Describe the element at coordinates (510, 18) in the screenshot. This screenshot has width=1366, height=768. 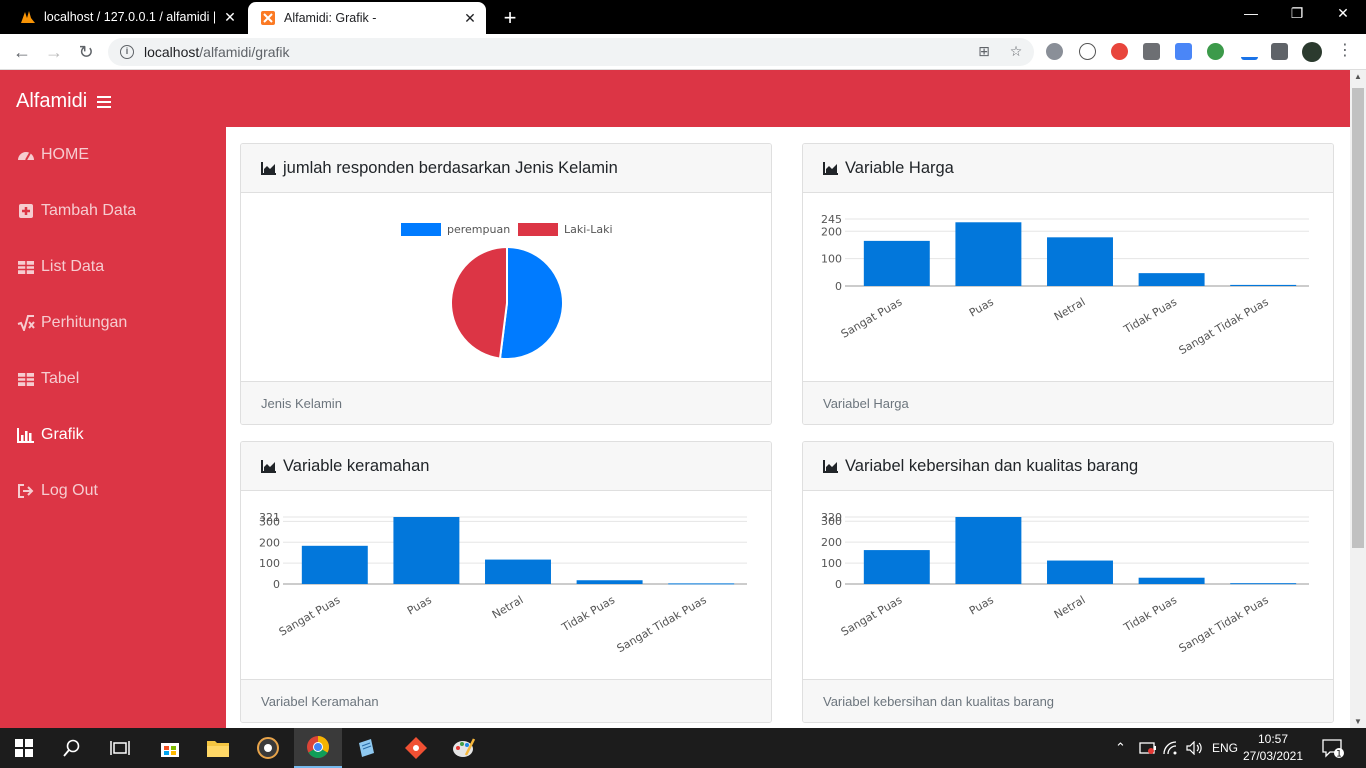
I see `new-tab-button: +` at that location.